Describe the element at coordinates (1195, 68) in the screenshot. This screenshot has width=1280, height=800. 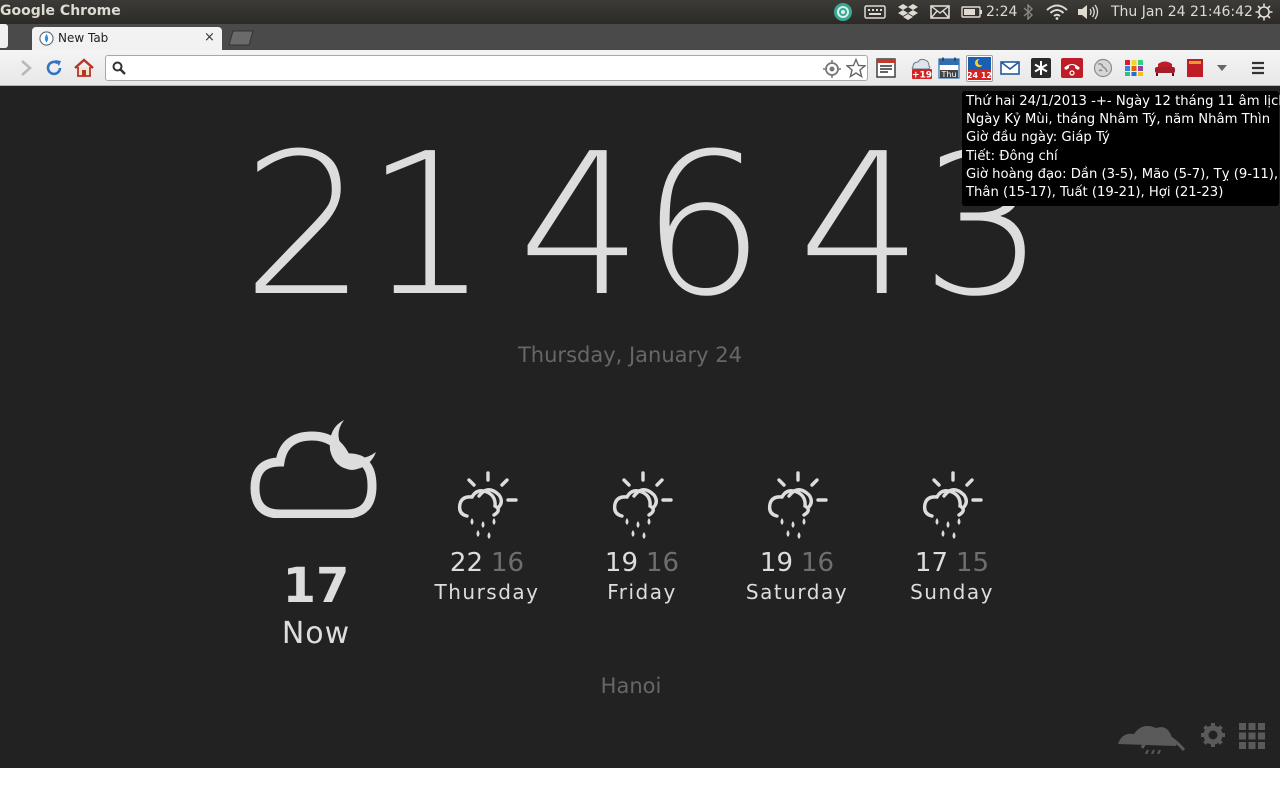
I see `book-extension-icon` at that location.